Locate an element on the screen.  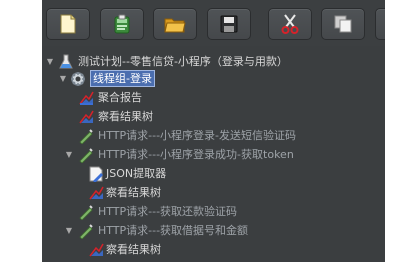
new-button is located at coordinates (68, 24).